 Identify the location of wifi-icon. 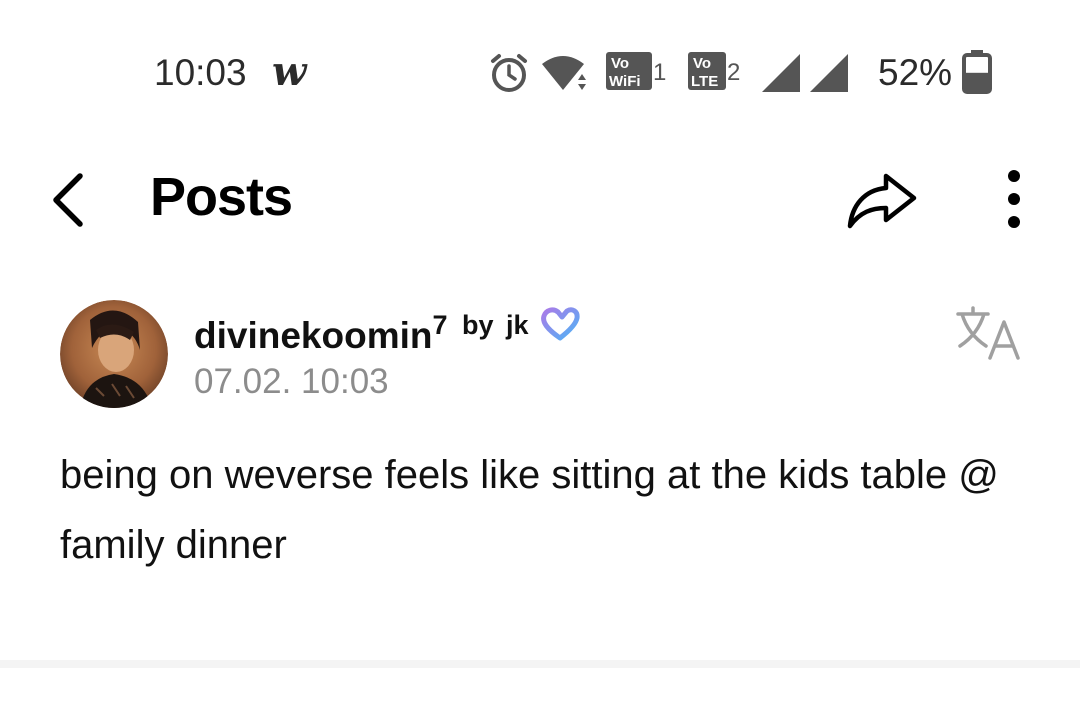
(564, 73).